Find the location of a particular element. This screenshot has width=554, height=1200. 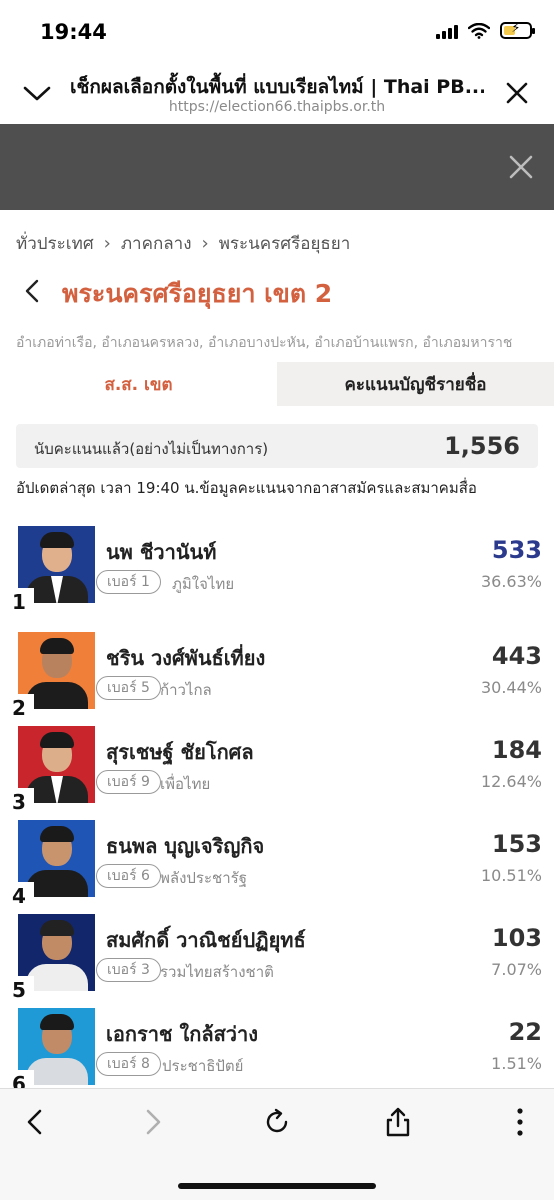

candidate-name: ธนพล บุญเจริญกิจ is located at coordinates (185, 846).